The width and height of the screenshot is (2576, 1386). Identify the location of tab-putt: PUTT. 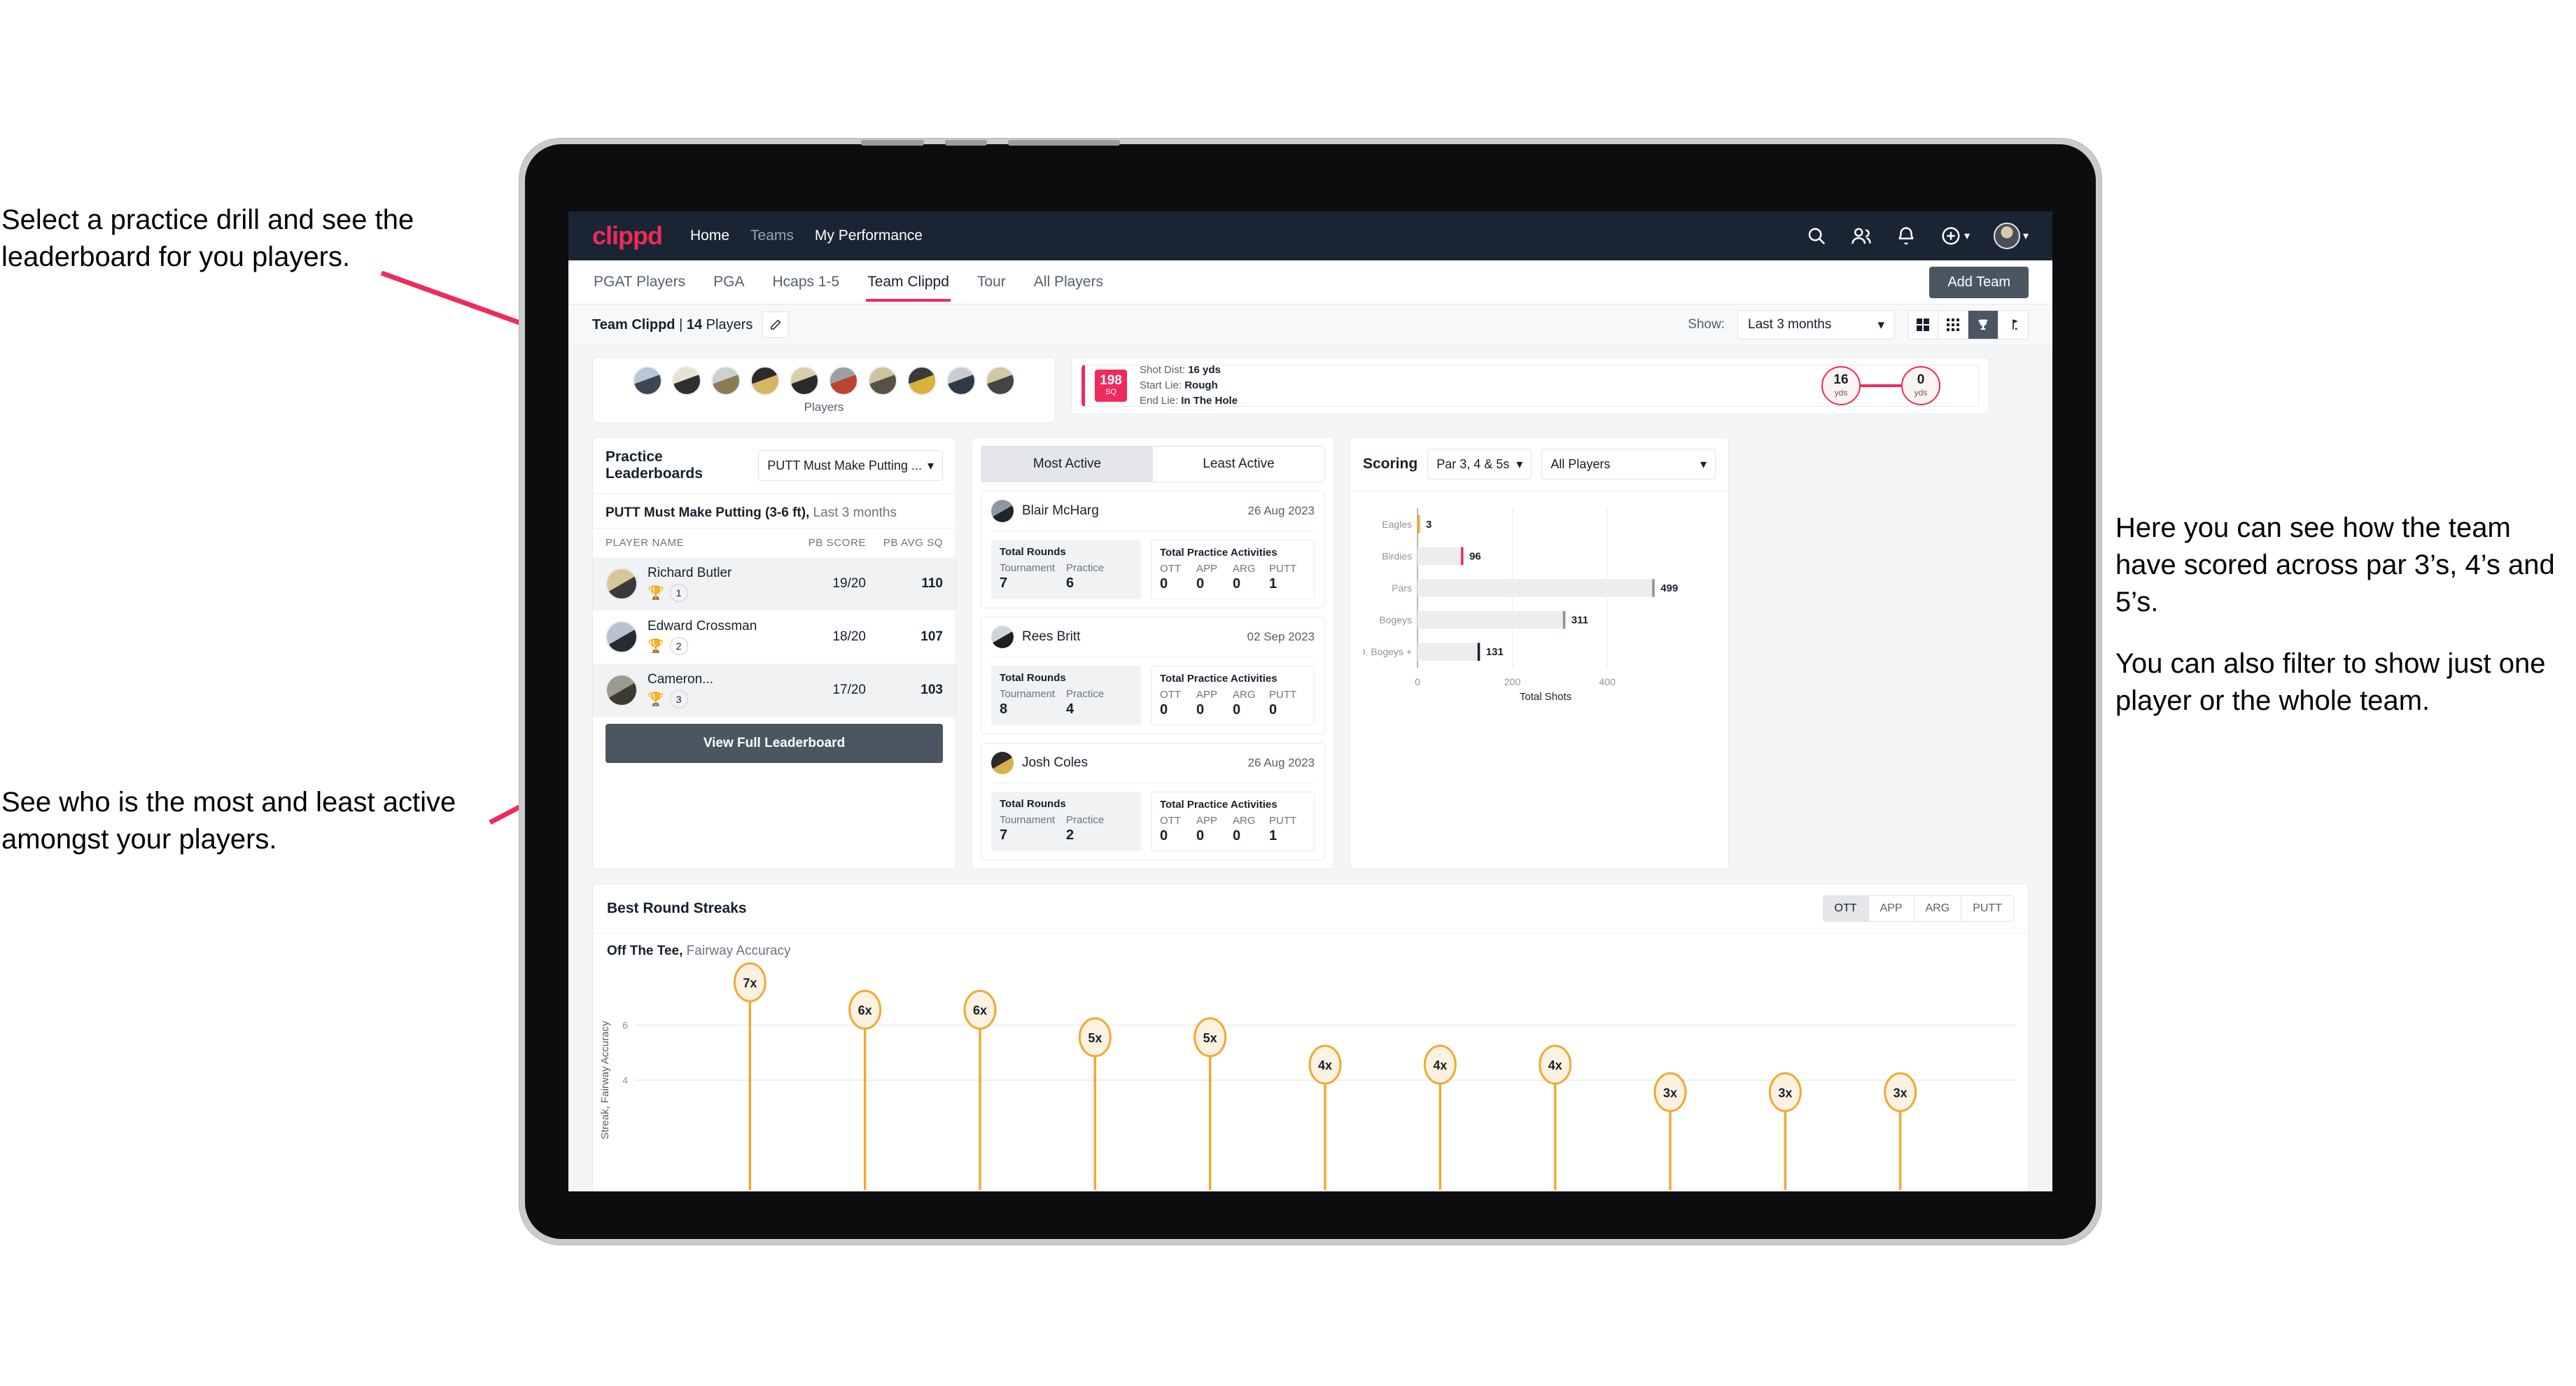
(1987, 908).